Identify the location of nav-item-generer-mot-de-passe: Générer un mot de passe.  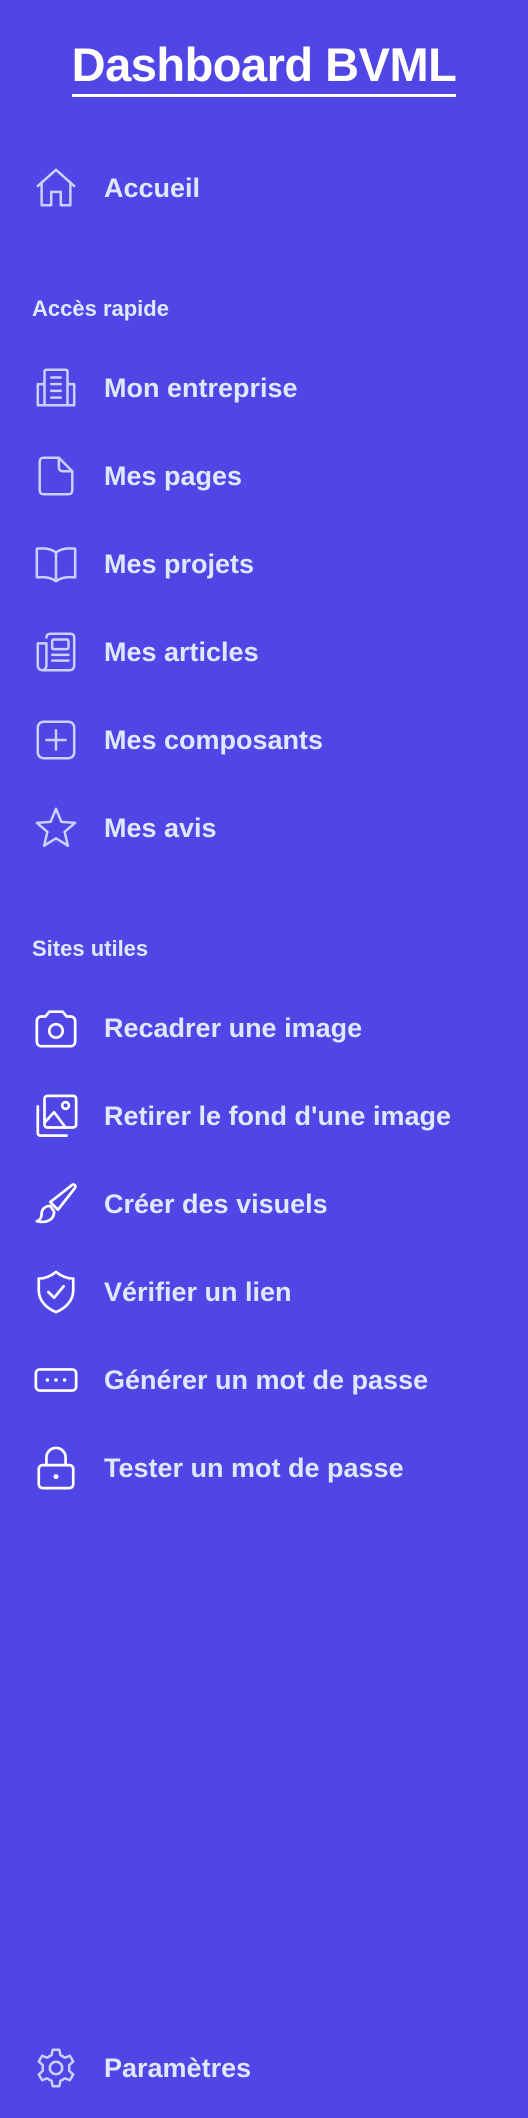
(267, 1380).